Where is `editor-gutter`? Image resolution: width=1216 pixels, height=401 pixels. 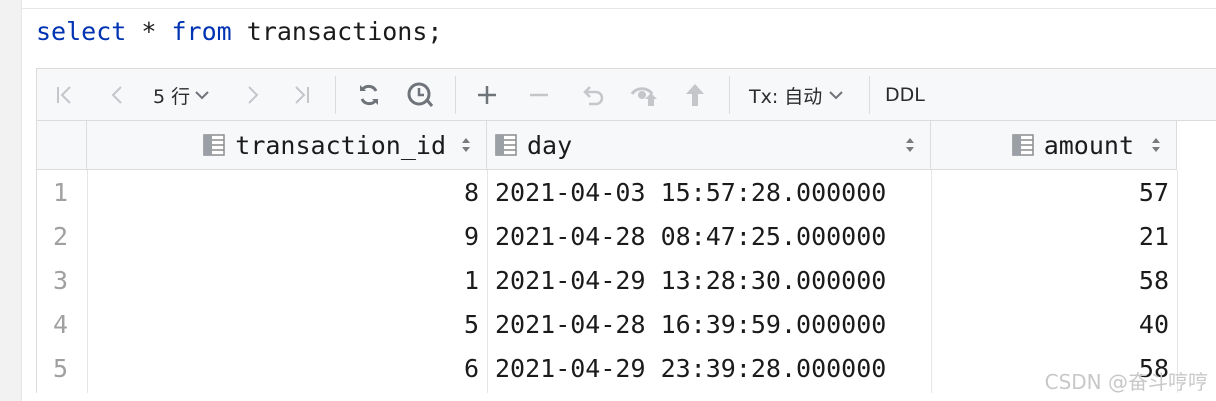
editor-gutter is located at coordinates (11, 200).